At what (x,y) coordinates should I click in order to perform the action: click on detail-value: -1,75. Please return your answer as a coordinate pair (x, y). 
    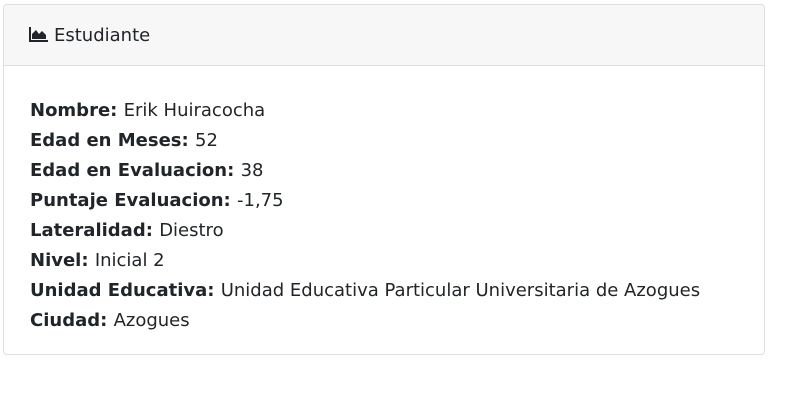
    Looking at the image, I should click on (260, 200).